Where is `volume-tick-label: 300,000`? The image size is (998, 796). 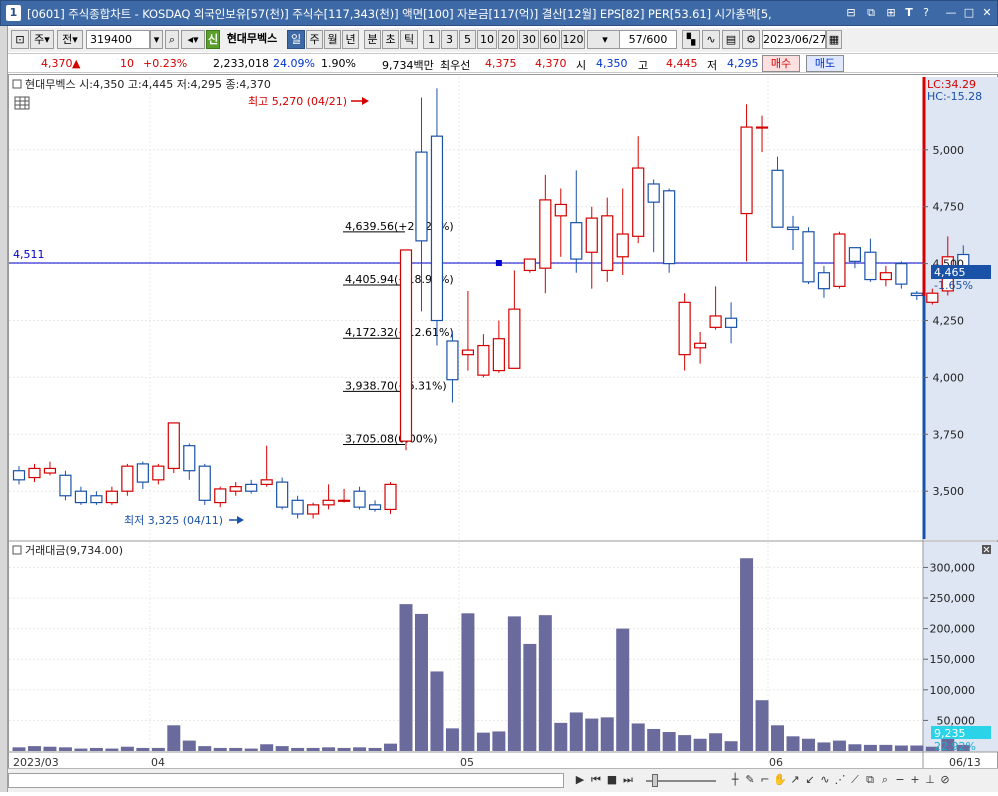
volume-tick-label: 300,000 is located at coordinates (953, 567).